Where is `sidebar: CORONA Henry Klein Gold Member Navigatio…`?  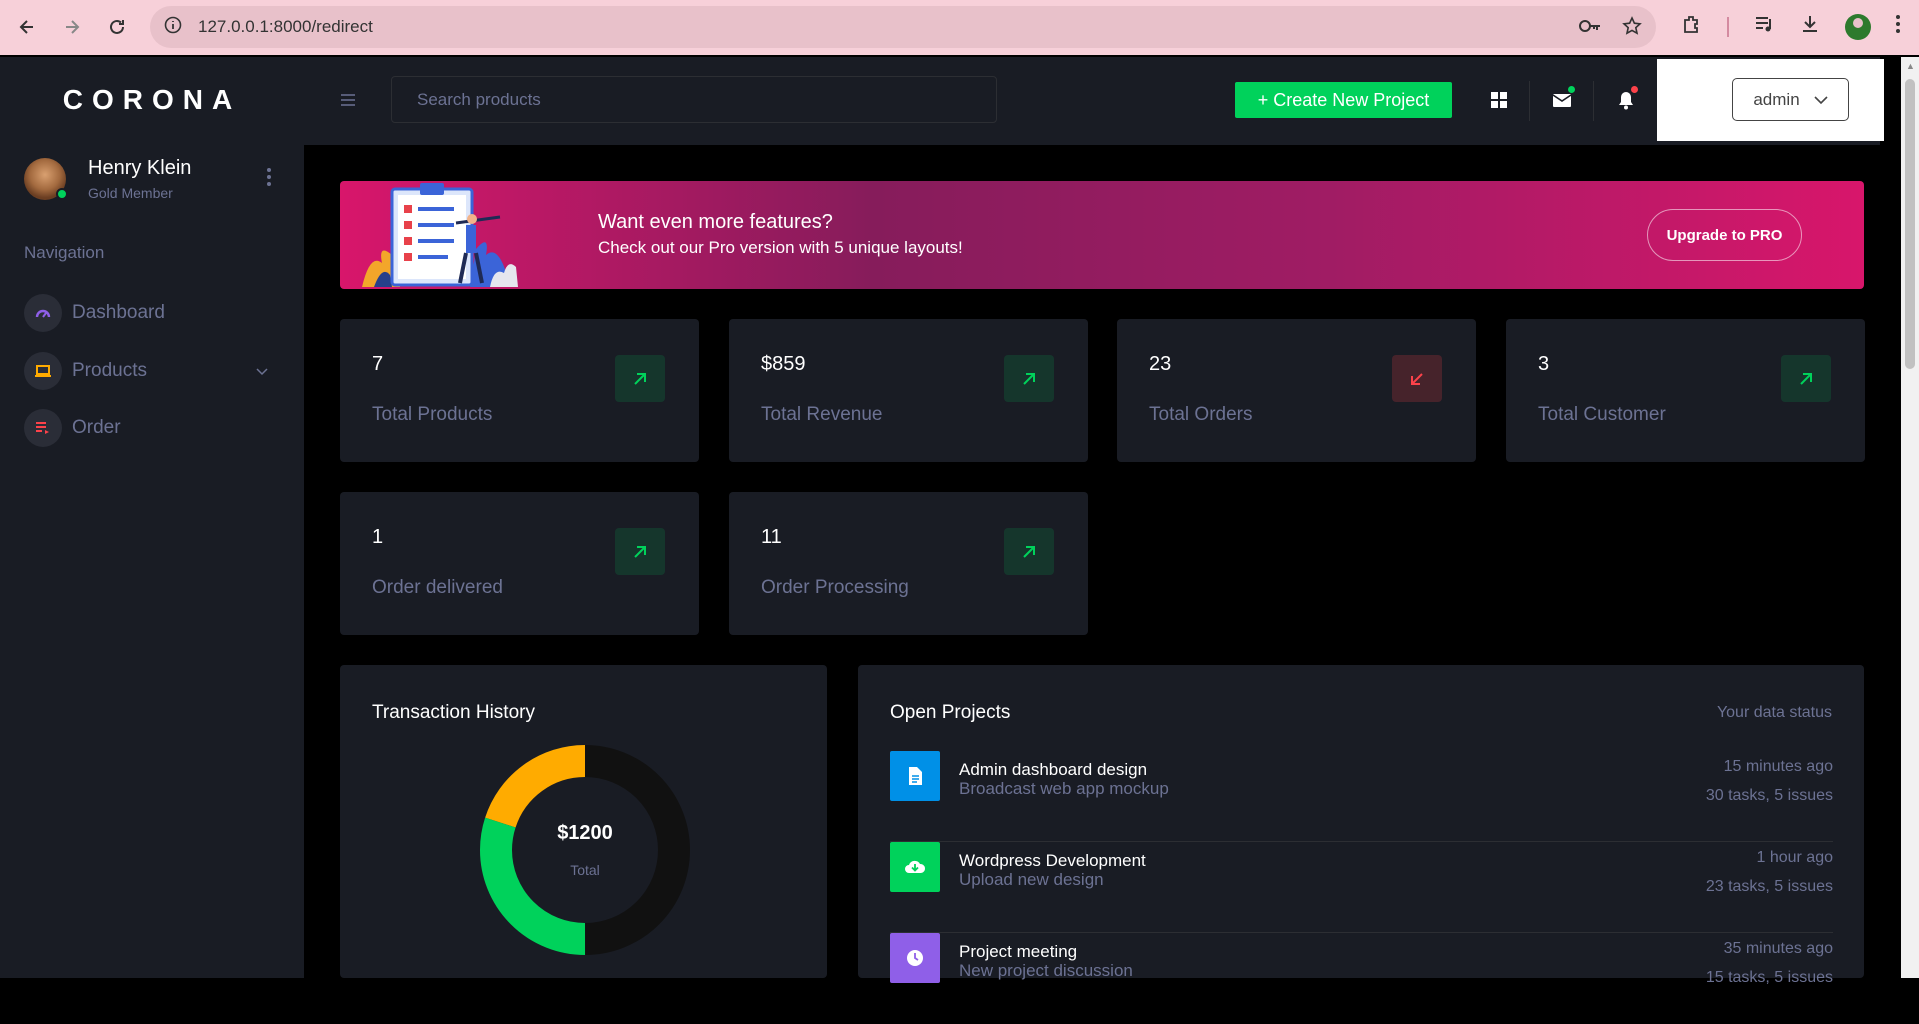 sidebar: CORONA Henry Klein Gold Member Navigatio… is located at coordinates (152, 517).